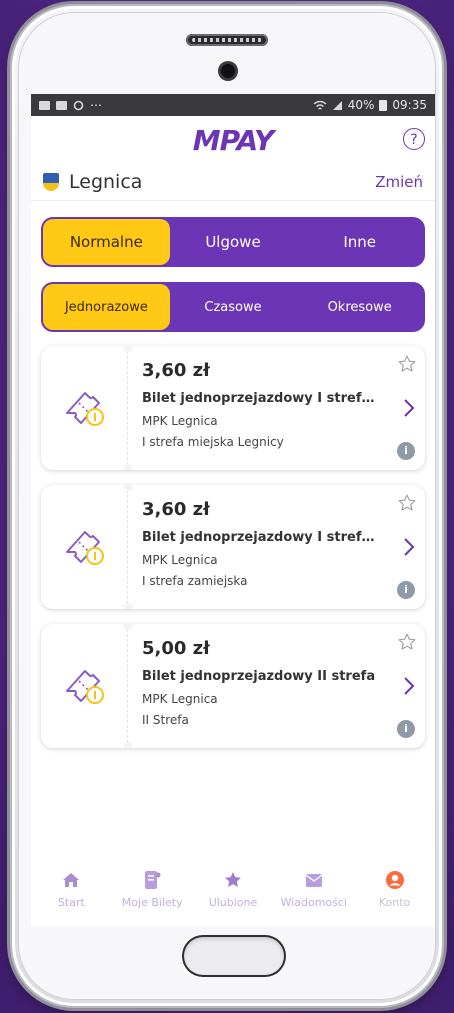  I want to click on ticket-type-czasowe: Czasowe, so click(233, 307).